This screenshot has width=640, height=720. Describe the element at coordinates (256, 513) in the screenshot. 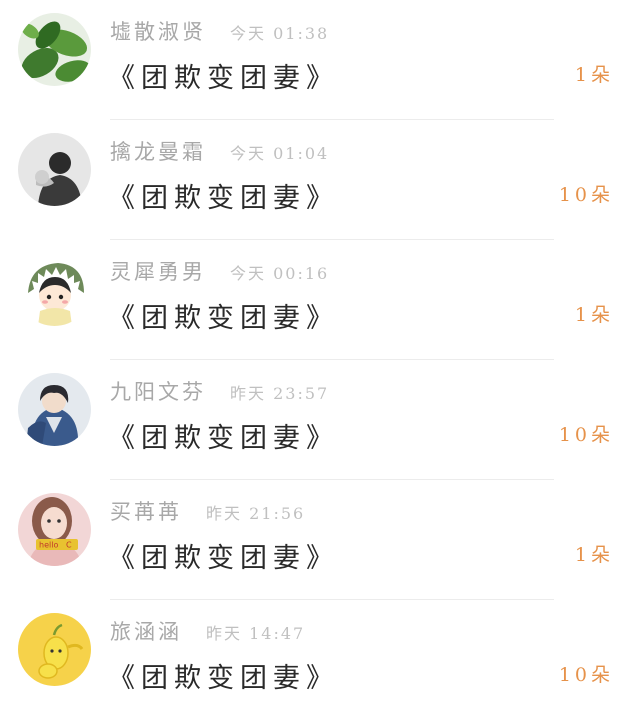

I see `timestamp: 昨天 21:56` at that location.